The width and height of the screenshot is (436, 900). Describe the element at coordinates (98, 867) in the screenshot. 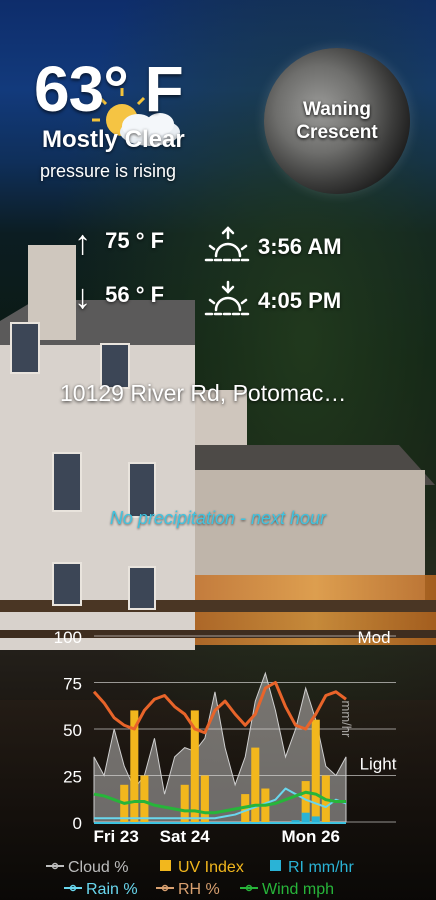

I see `legend-label: Cloud %` at that location.